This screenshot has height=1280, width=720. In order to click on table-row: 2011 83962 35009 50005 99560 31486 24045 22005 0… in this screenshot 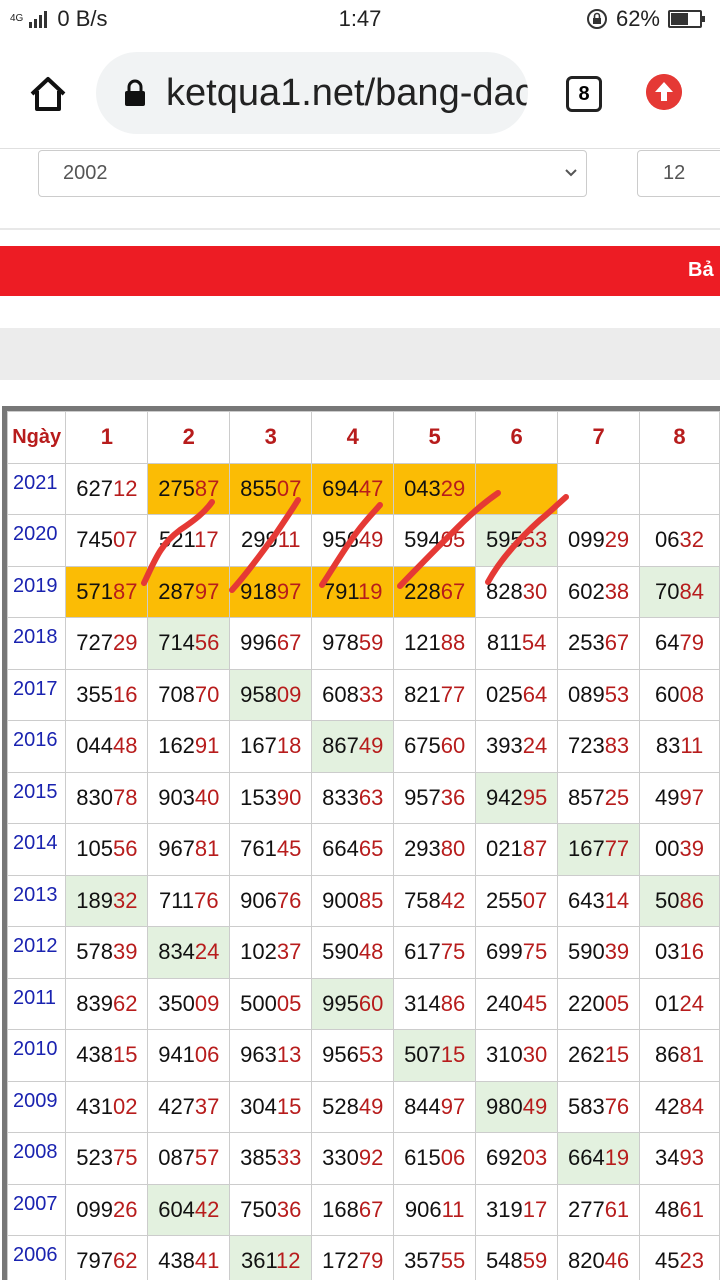, I will do `click(363, 1003)`.